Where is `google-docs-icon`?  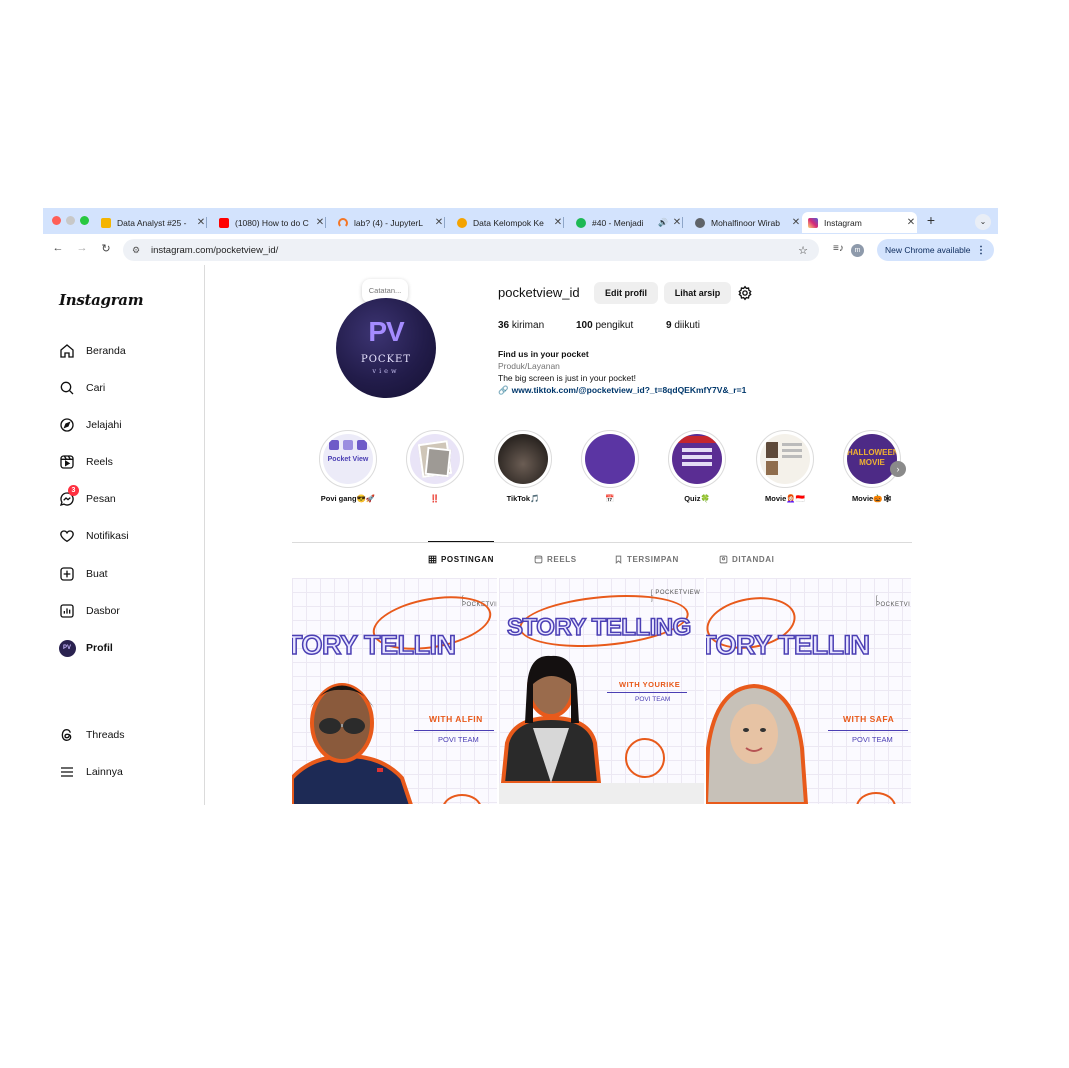 google-docs-icon is located at coordinates (106, 222).